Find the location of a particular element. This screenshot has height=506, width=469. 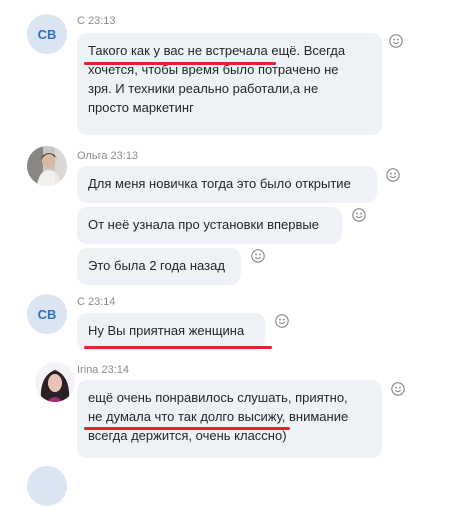

message-line: зря. И техники реально работали,а не is located at coordinates (203, 88).